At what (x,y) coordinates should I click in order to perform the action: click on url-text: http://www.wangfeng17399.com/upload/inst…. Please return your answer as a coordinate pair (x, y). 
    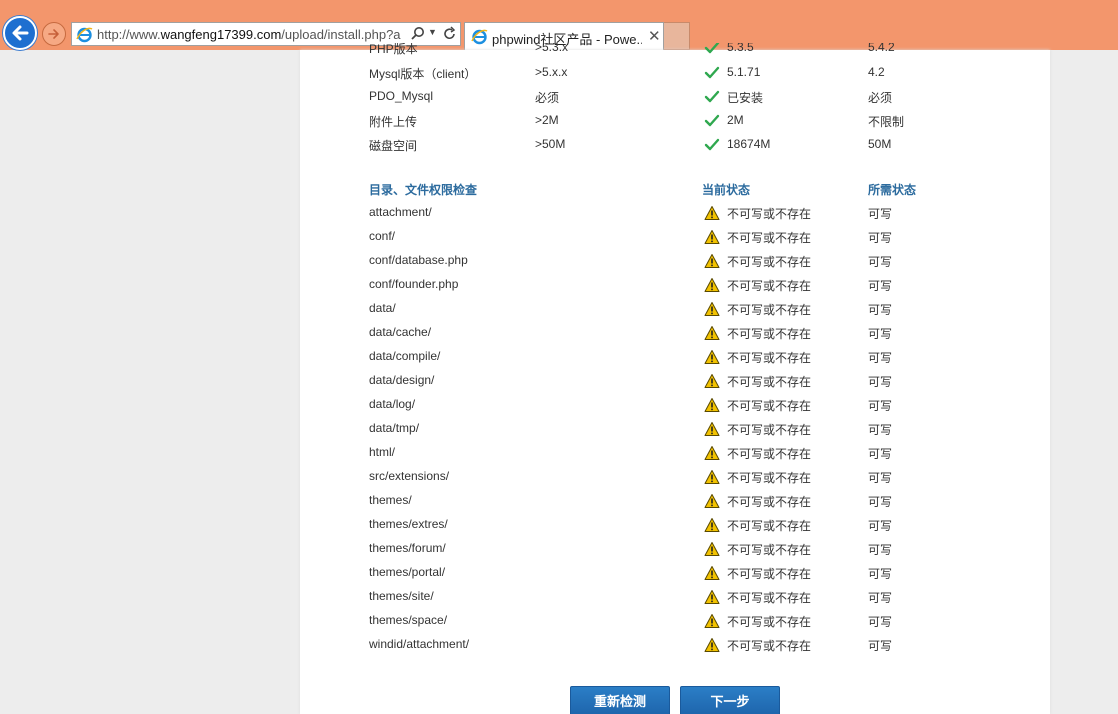
    Looking at the image, I should click on (252, 34).